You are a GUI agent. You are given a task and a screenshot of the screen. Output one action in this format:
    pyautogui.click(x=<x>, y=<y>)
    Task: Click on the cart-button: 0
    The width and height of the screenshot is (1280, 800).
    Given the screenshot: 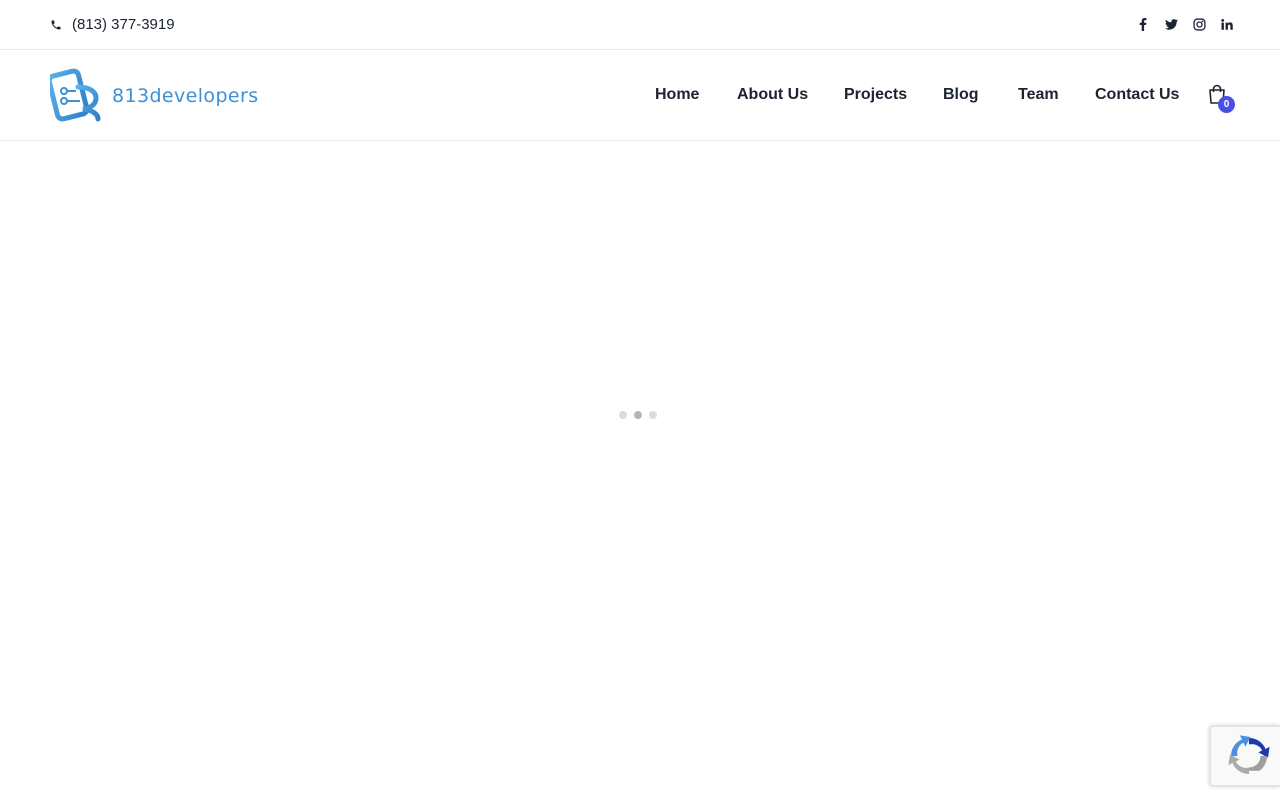 What is the action you would take?
    pyautogui.click(x=1222, y=99)
    